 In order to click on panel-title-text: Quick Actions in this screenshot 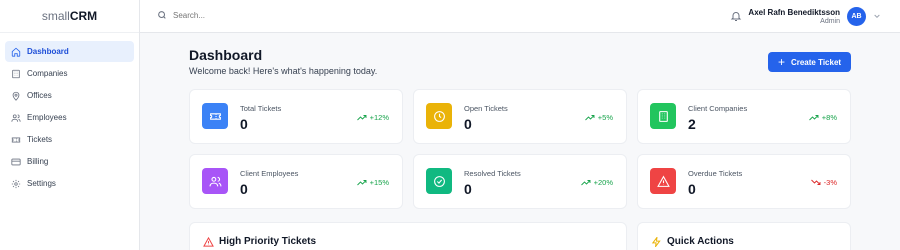, I will do `click(700, 241)`.